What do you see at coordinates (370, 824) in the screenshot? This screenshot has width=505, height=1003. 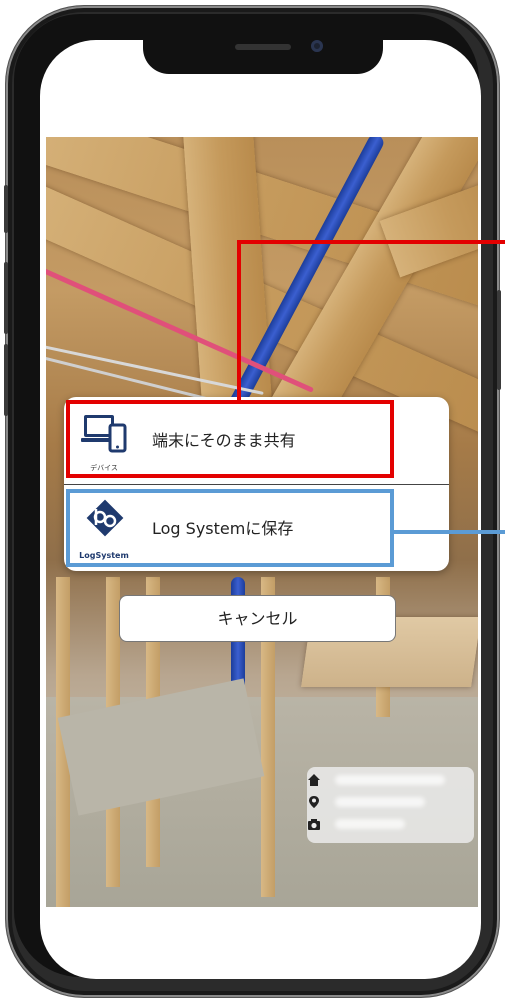 I see `blurred-date` at bounding box center [370, 824].